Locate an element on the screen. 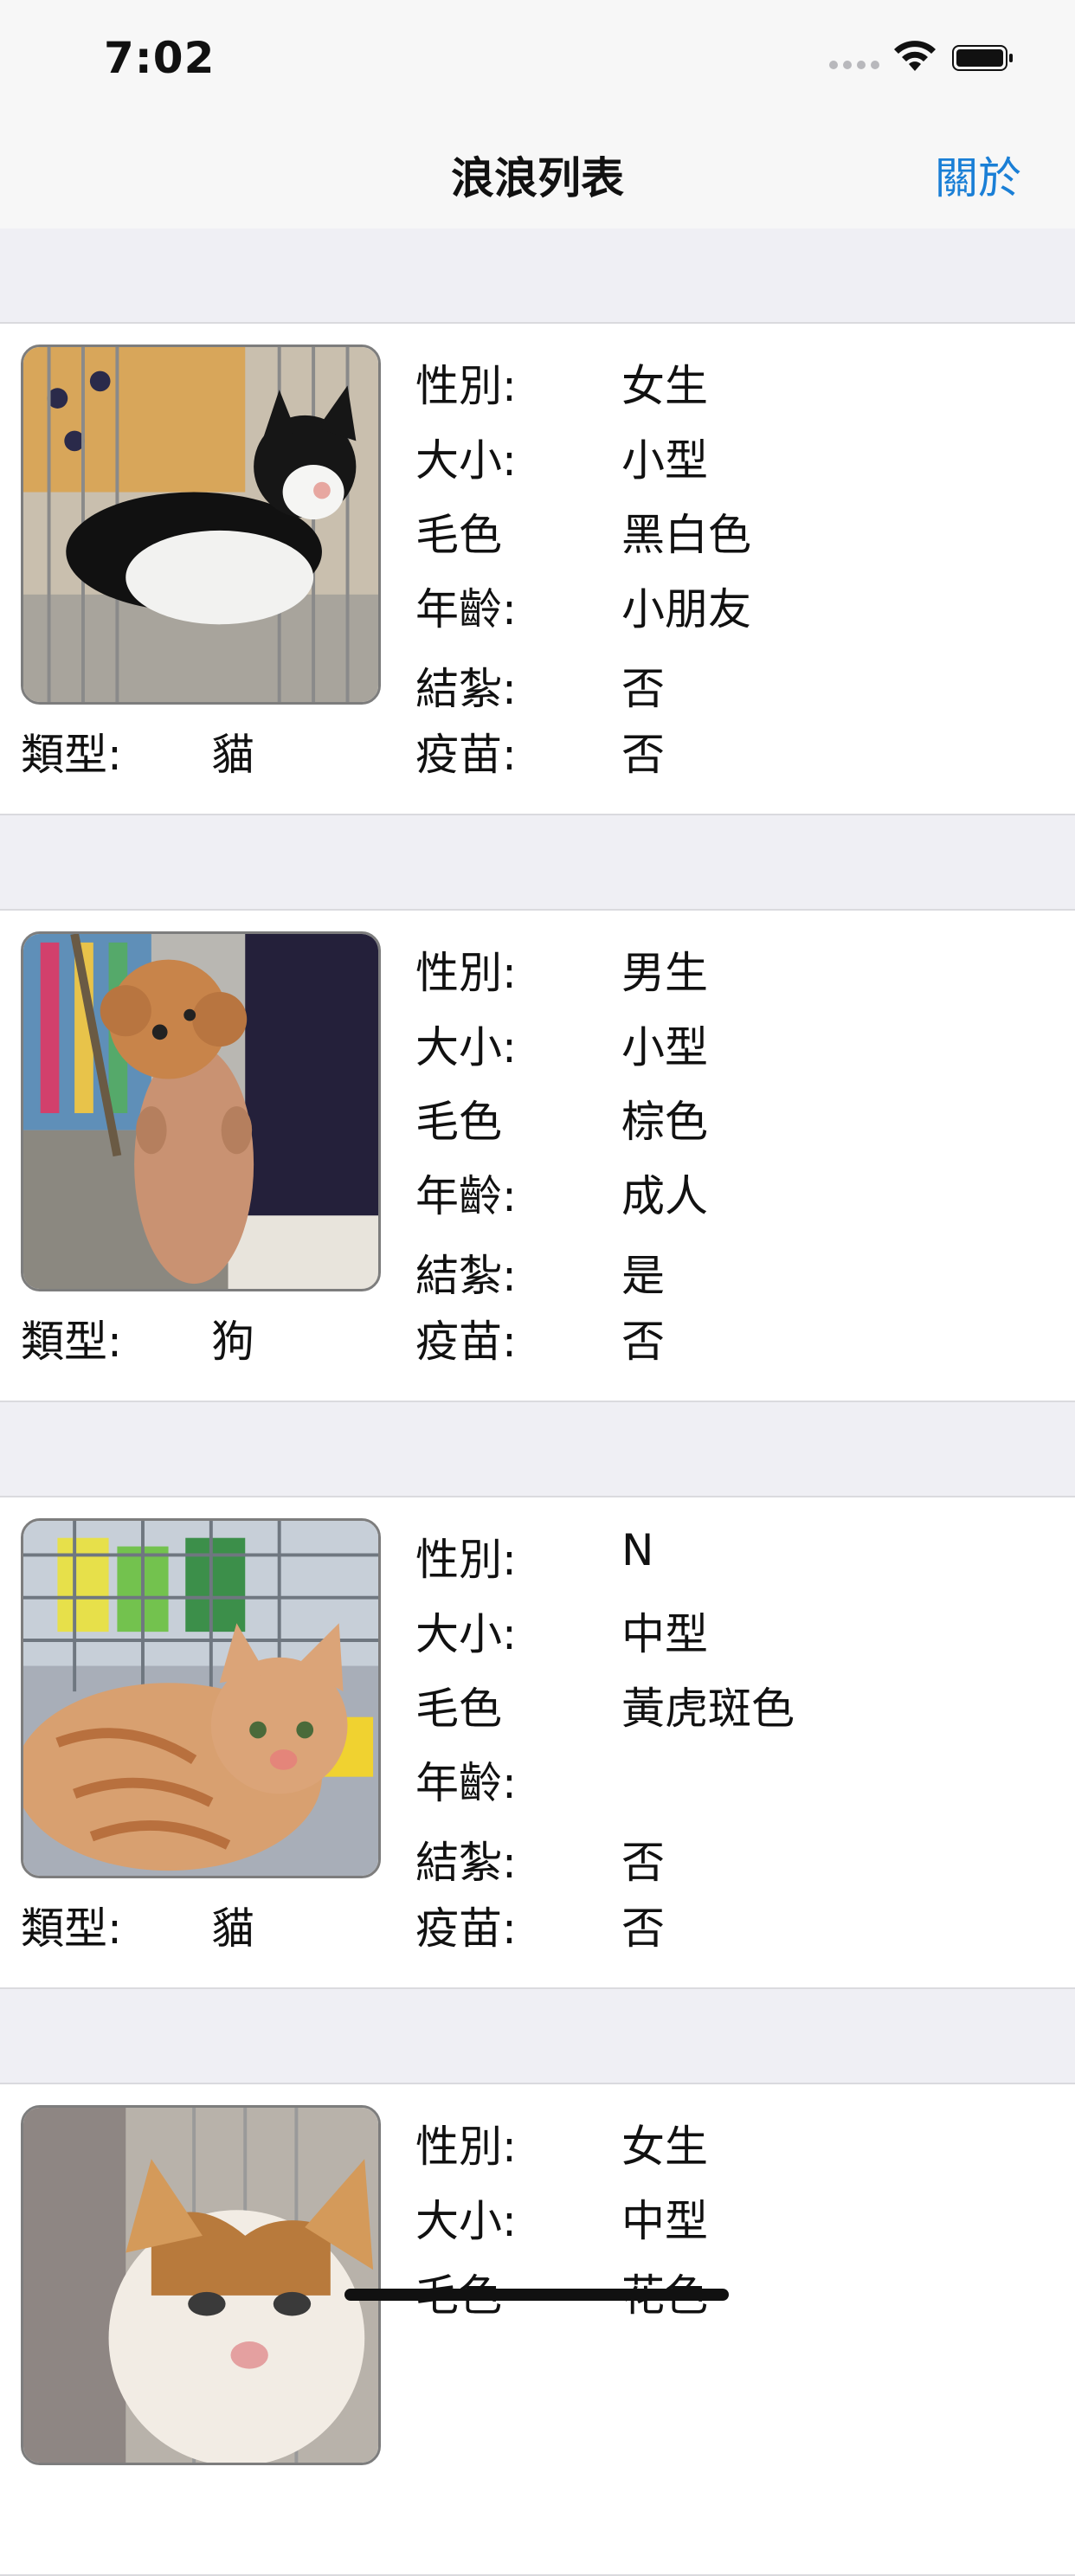 This screenshot has width=1075, height=2576. page-title: 浪浪列表 is located at coordinates (537, 178).